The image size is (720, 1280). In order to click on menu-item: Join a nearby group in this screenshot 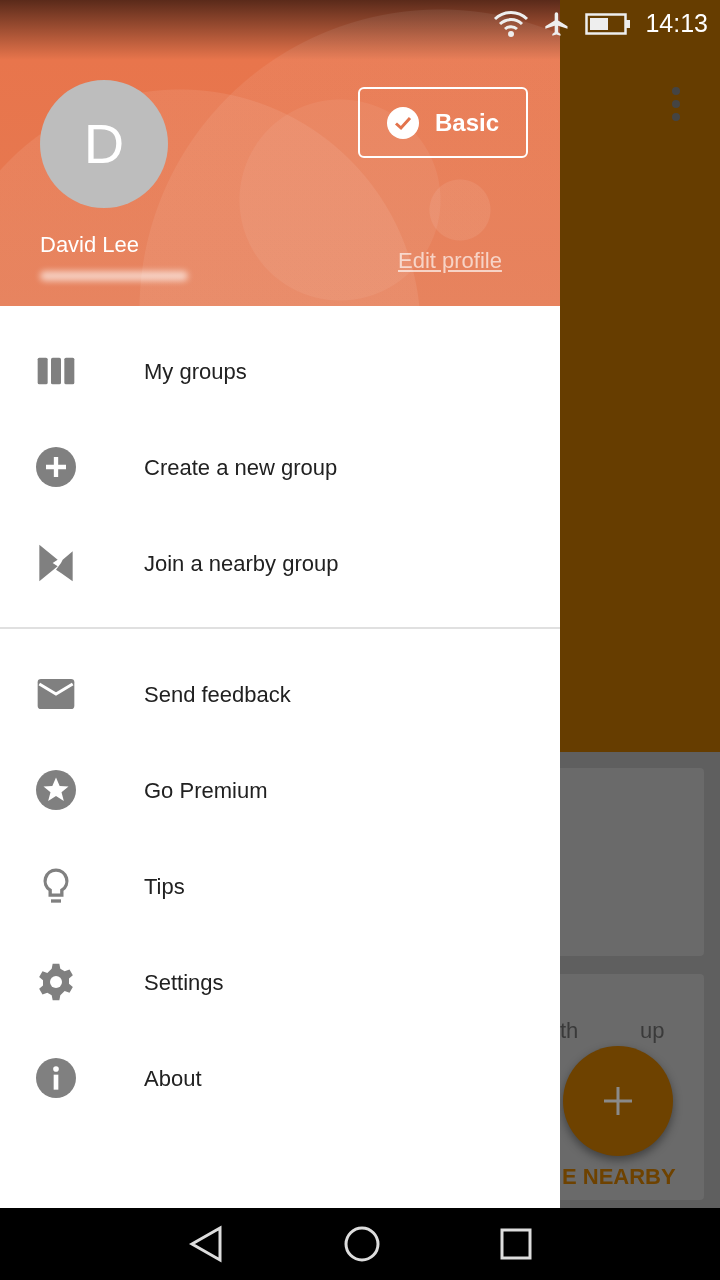, I will do `click(280, 563)`.